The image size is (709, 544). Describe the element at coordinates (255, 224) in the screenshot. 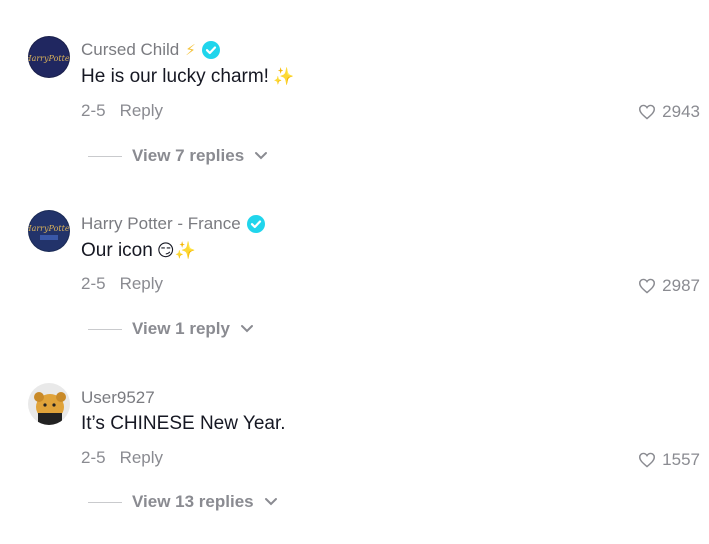

I see `verified-badge-icon` at that location.